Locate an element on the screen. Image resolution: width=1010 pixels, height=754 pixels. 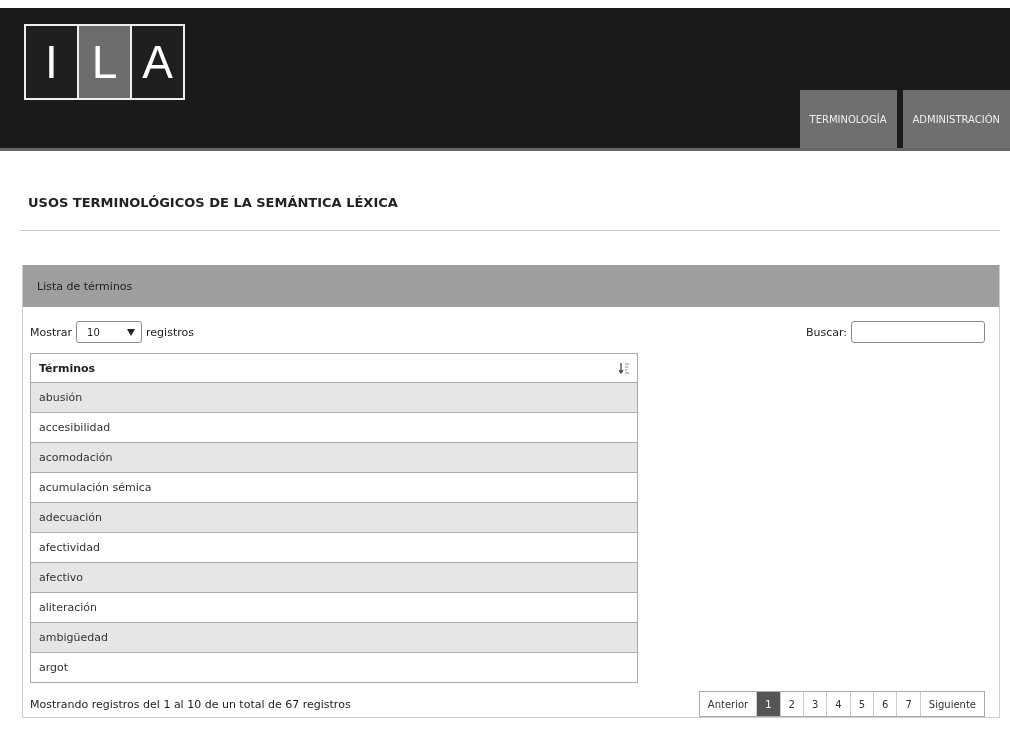
nav-button: ADMINISTRACIÓN is located at coordinates (956, 119).